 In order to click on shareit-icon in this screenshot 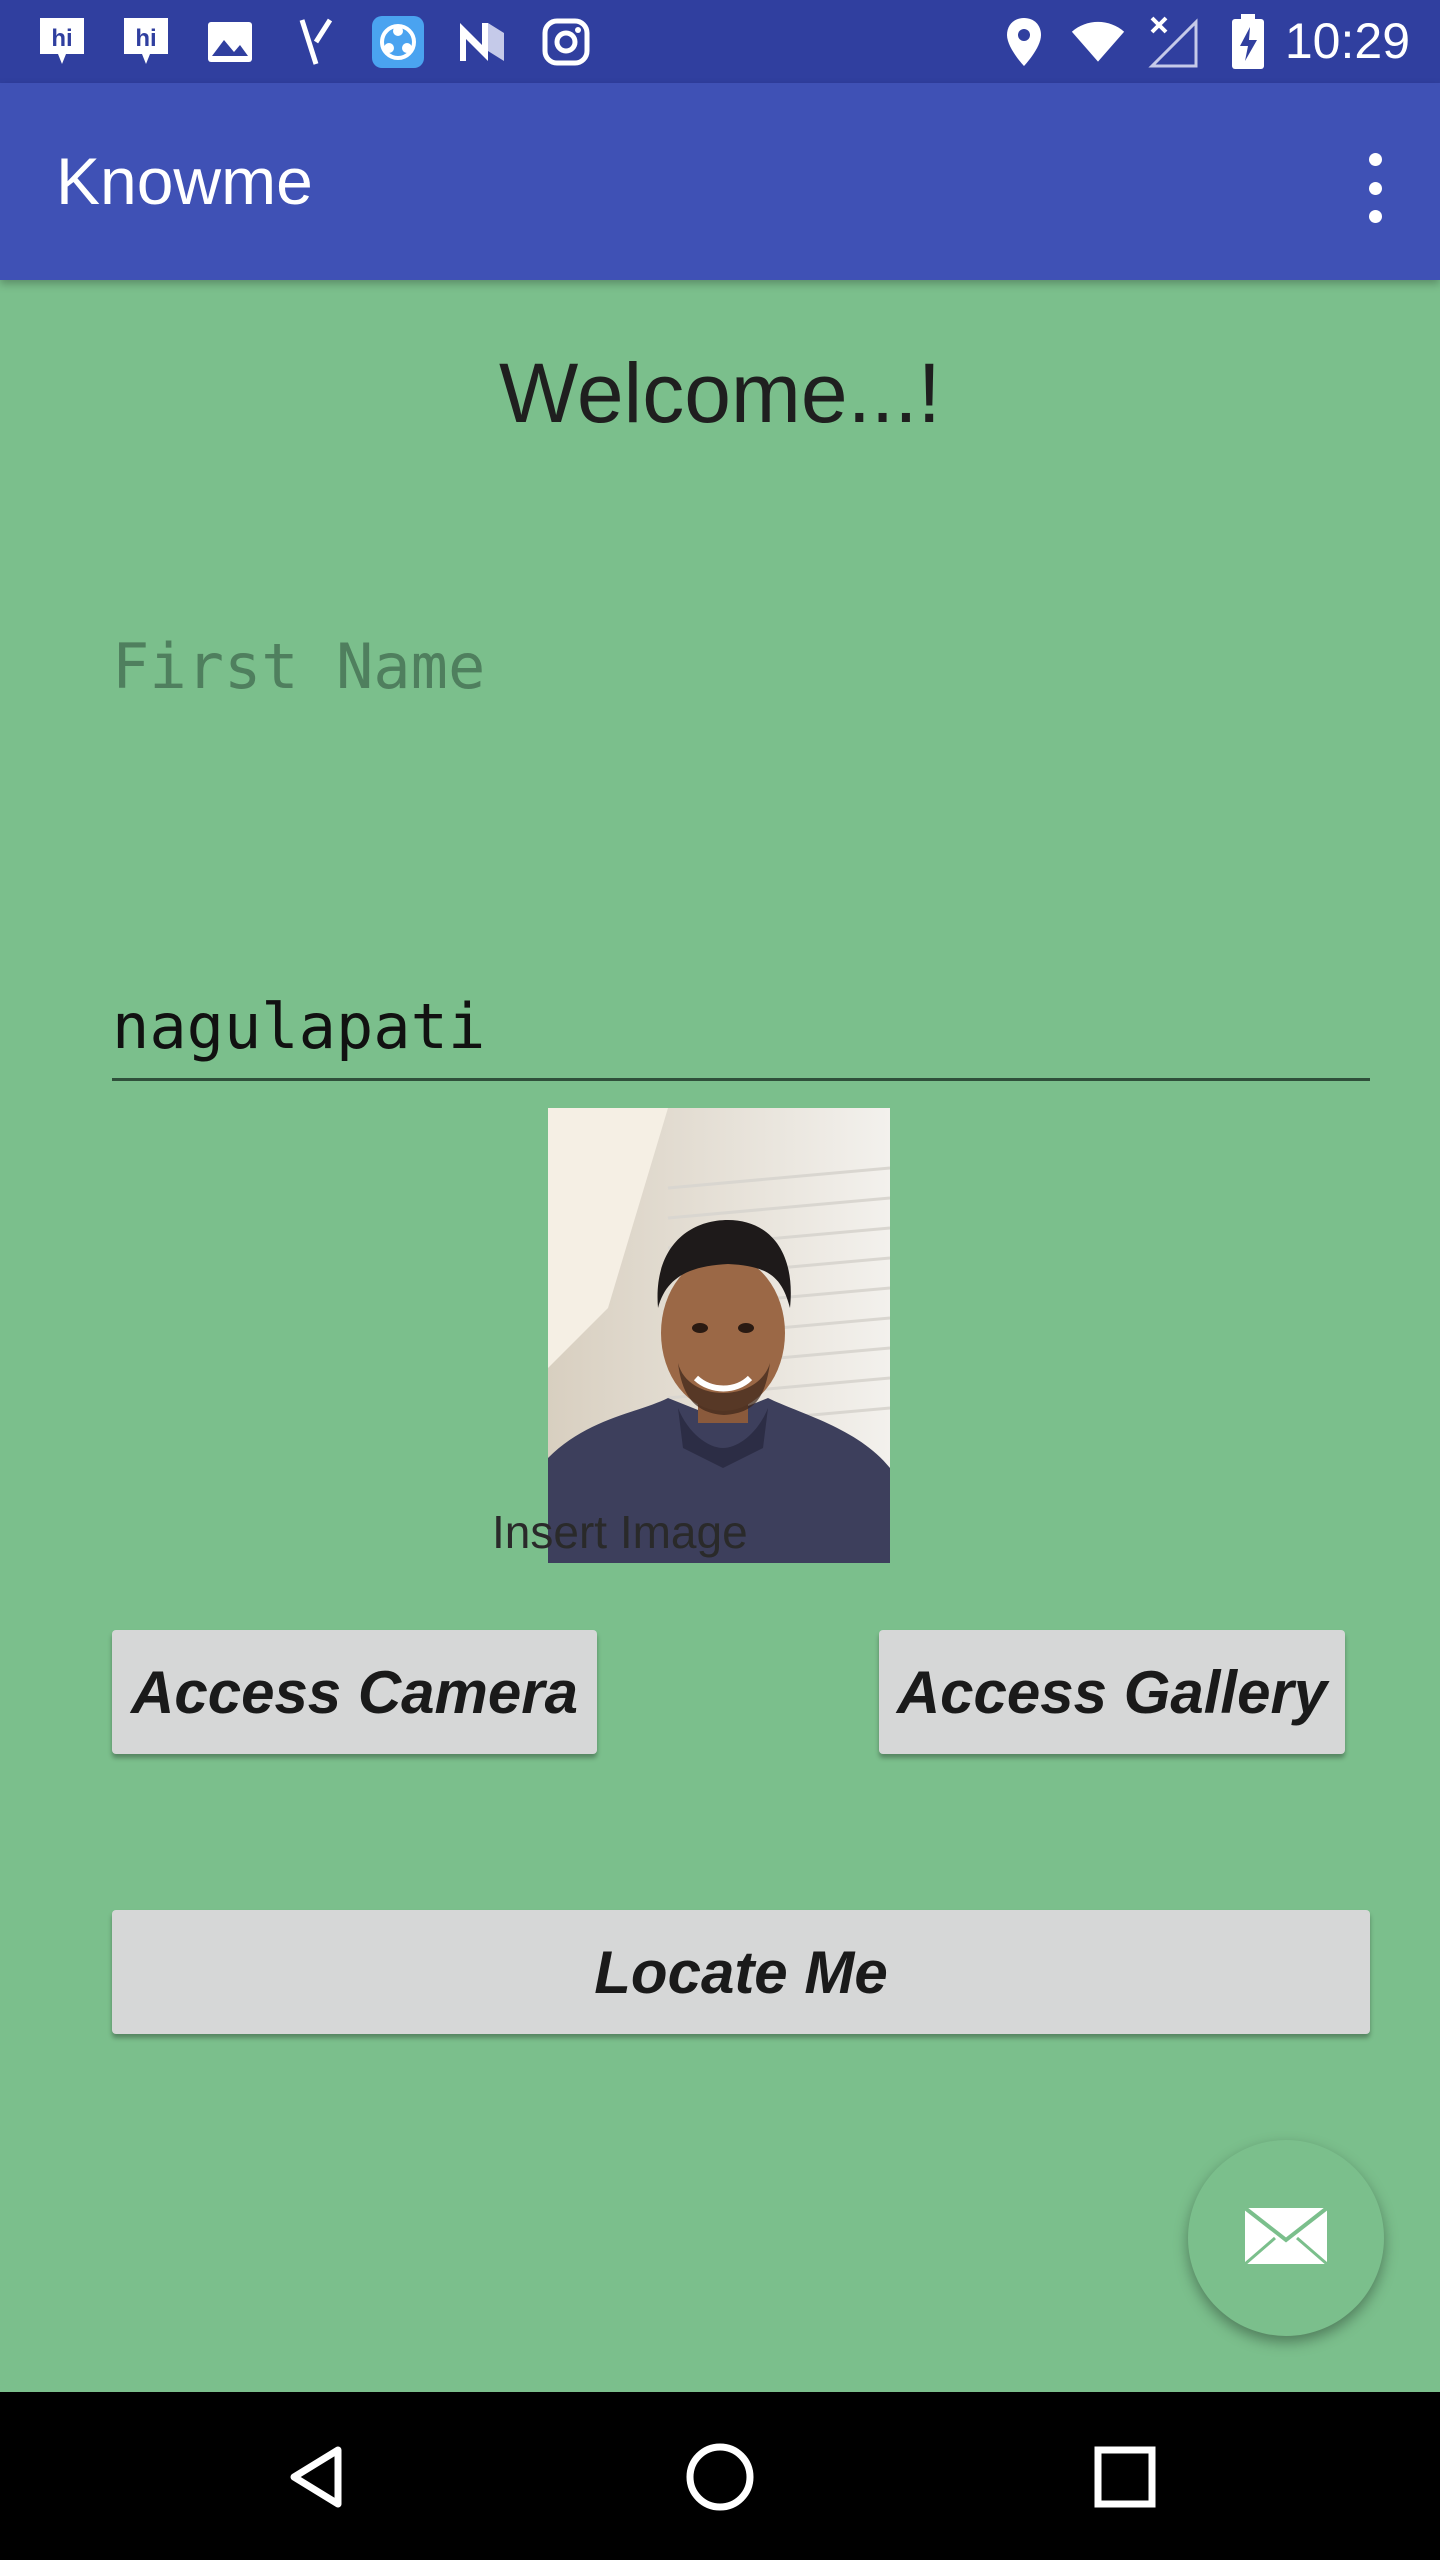, I will do `click(398, 42)`.